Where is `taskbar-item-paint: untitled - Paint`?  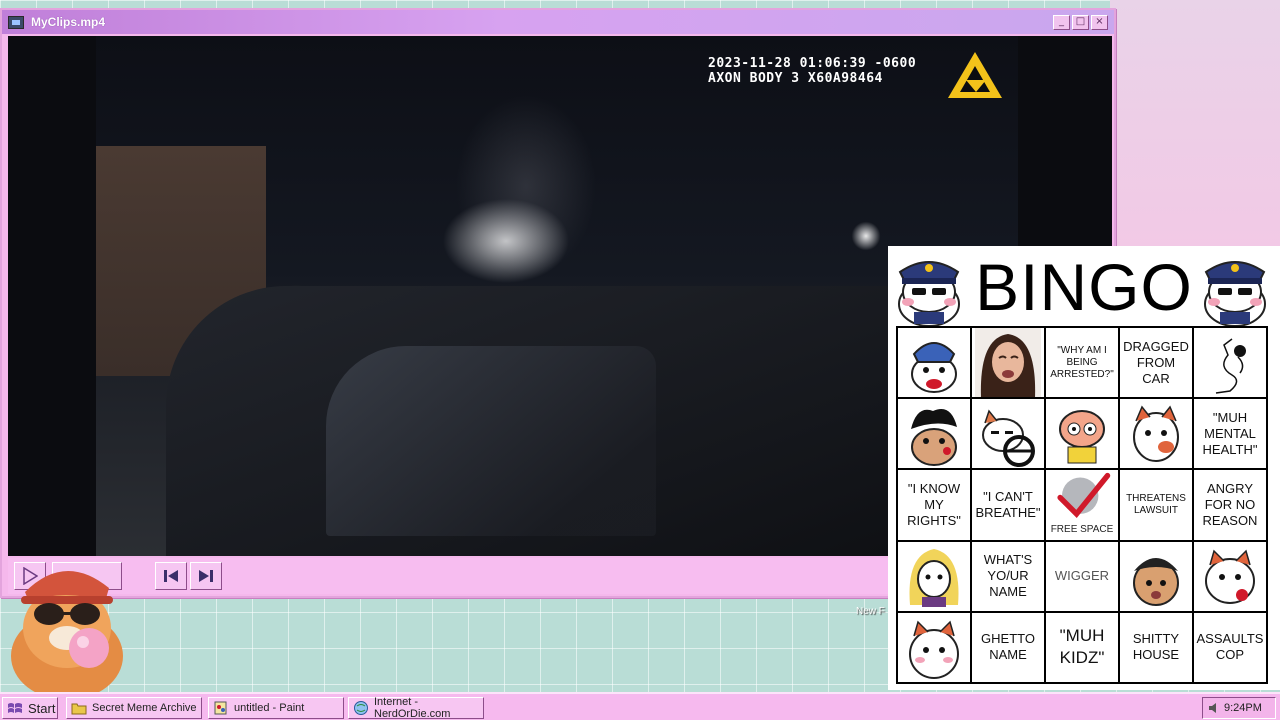 taskbar-item-paint: untitled - Paint is located at coordinates (276, 708).